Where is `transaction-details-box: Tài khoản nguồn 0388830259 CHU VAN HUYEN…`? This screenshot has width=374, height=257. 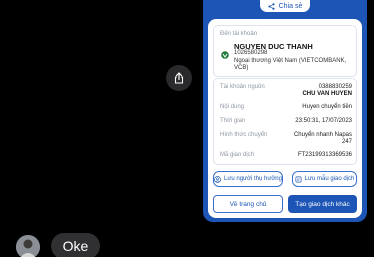 transaction-details-box: Tài khoản nguồn 0388830259 CHU VAN HUYEN… is located at coordinates (285, 121).